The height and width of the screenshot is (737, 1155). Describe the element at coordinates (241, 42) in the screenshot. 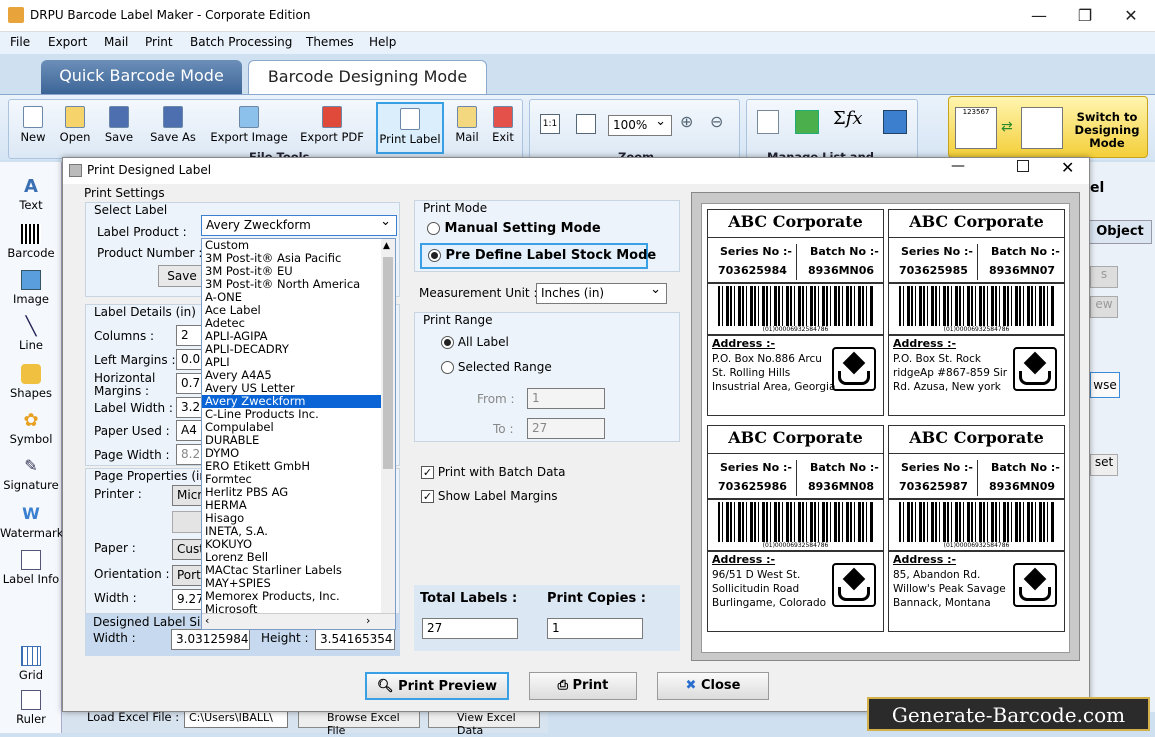

I see `menu-batch-processing: Batch Processing` at that location.